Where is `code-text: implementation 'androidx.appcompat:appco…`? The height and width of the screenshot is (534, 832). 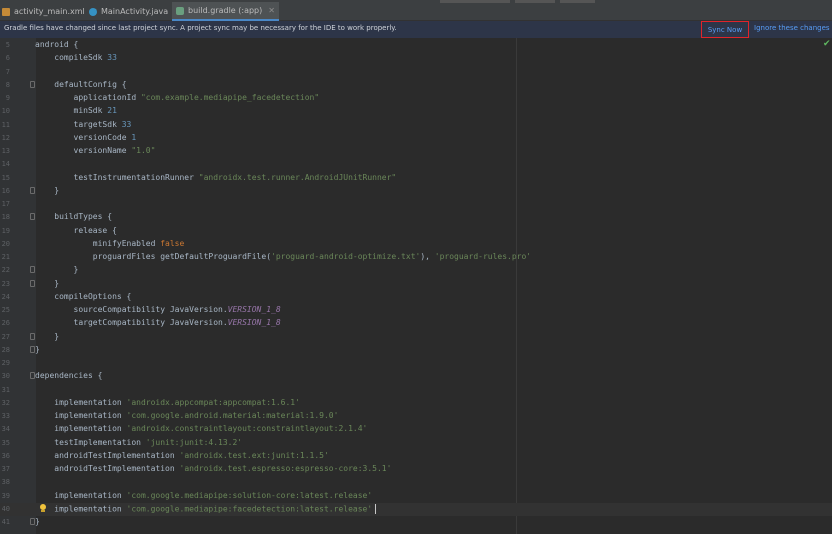
code-text: implementation 'androidx.appcompat:appco… is located at coordinates (167, 402).